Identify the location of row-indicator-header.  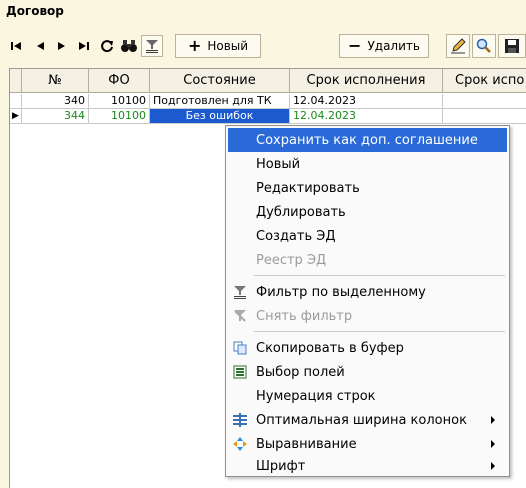
(16, 81).